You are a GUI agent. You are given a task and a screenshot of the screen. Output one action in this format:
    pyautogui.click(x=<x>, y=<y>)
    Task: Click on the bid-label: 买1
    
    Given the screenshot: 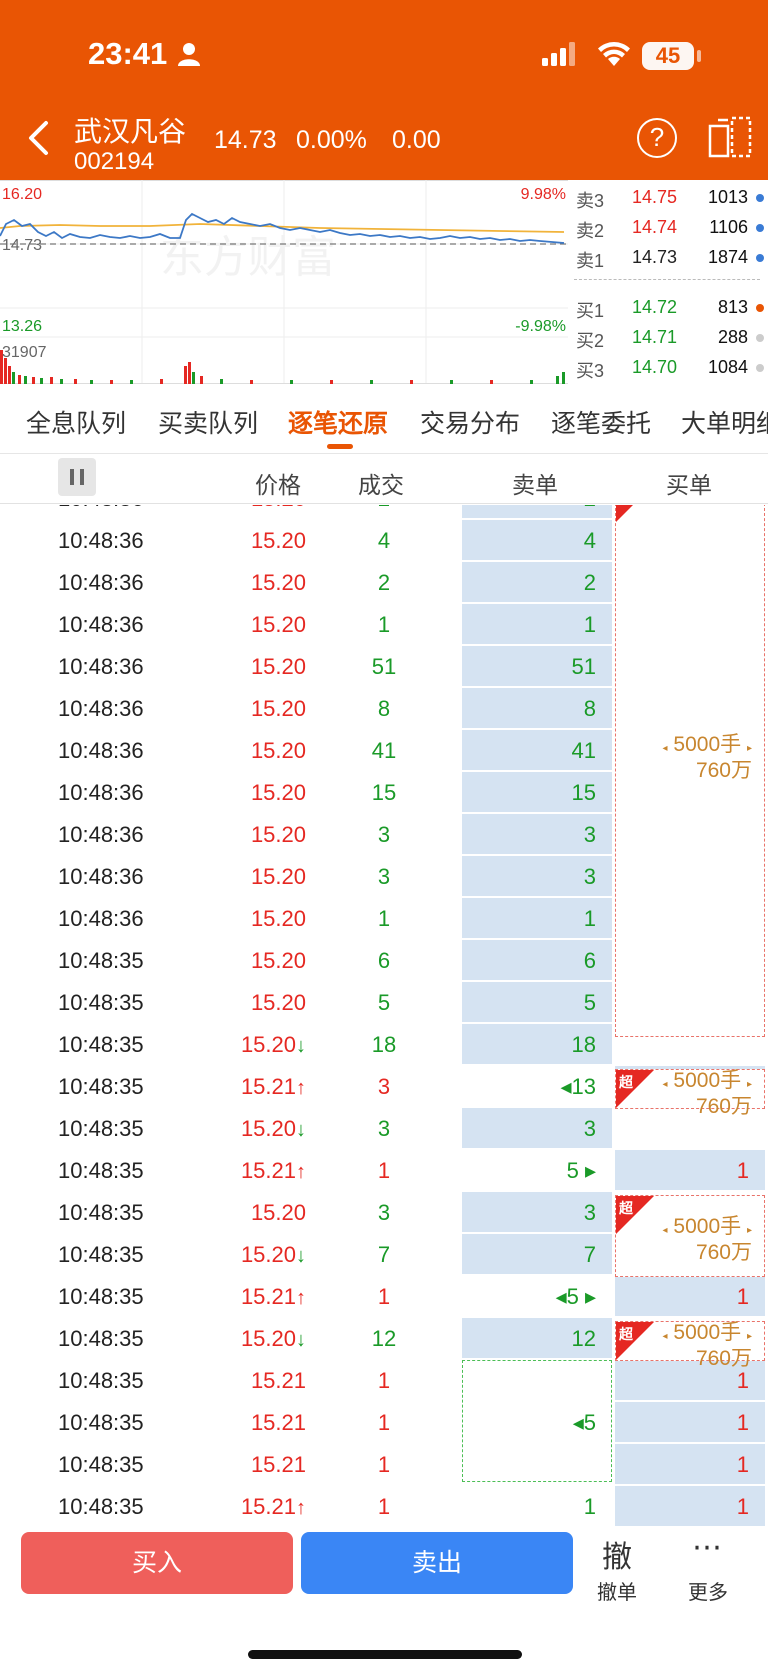 What is the action you would take?
    pyautogui.click(x=590, y=311)
    